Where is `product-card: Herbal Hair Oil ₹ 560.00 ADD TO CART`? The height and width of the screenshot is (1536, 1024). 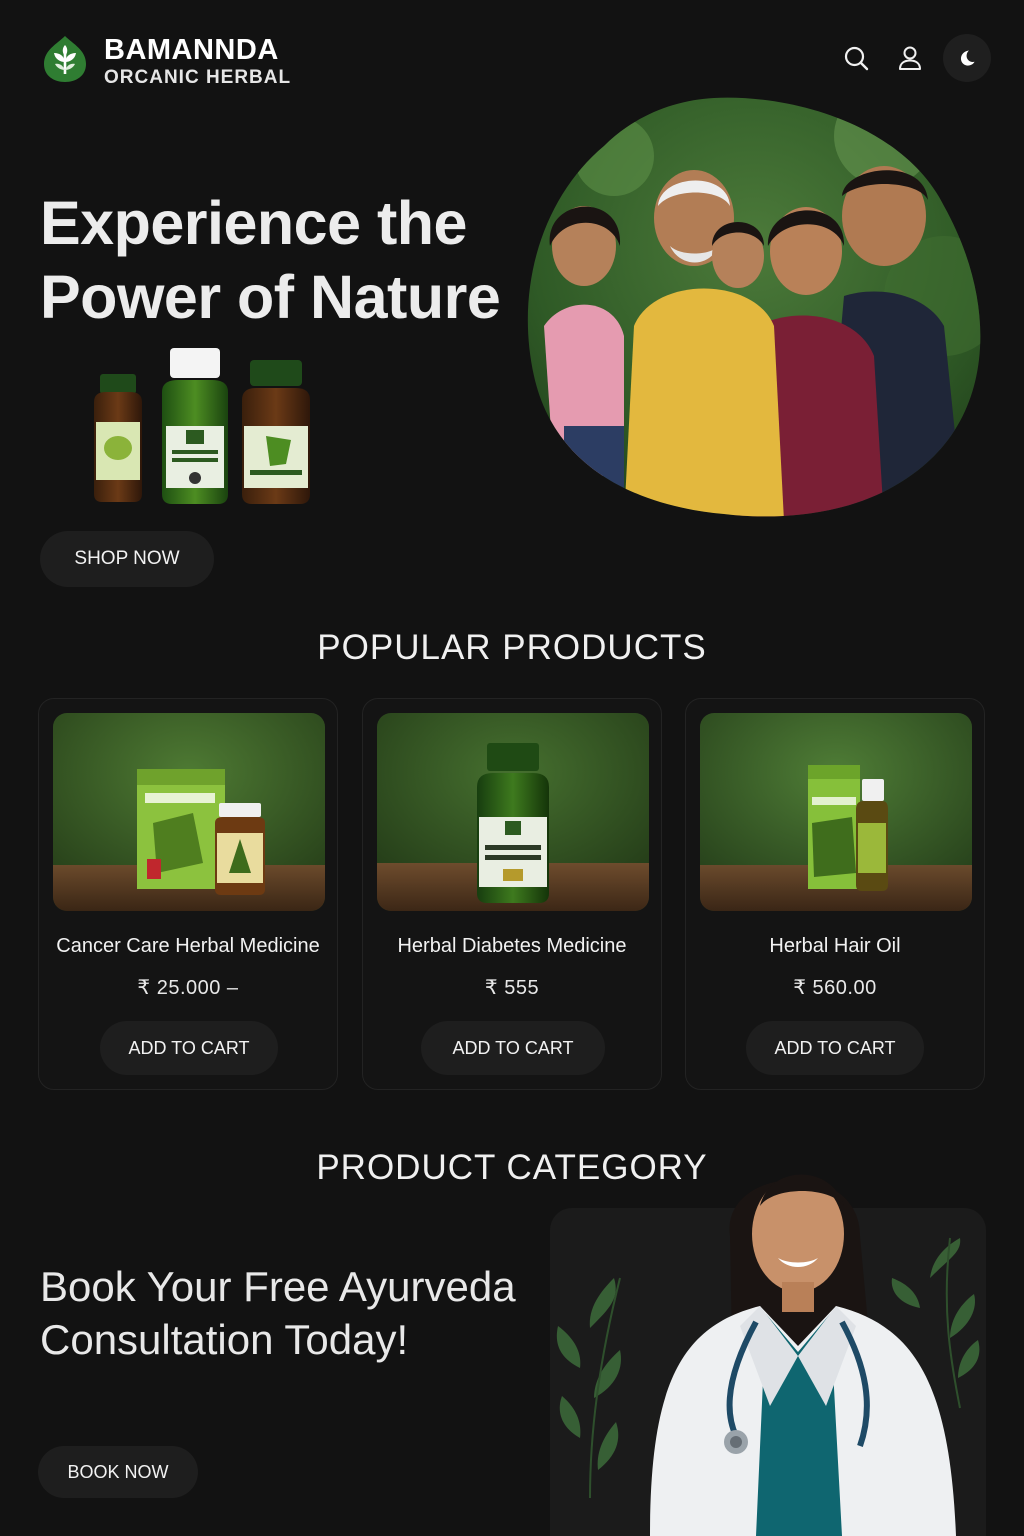 product-card: Herbal Hair Oil ₹ 560.00 ADD TO CART is located at coordinates (835, 894).